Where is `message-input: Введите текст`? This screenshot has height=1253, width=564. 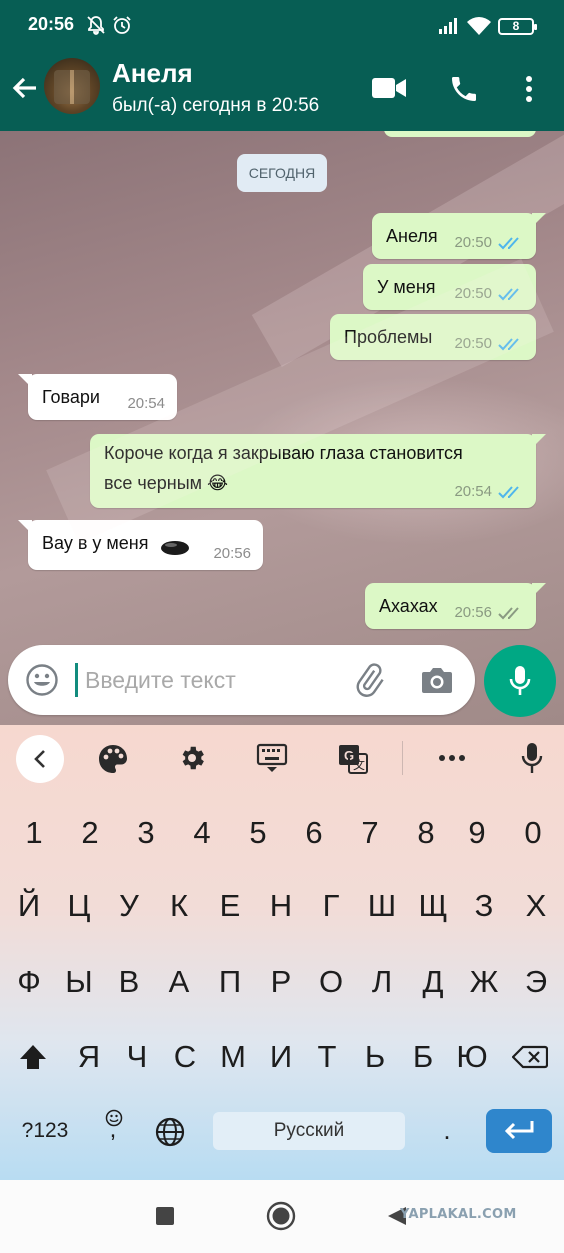
message-input: Введите текст is located at coordinates (160, 680).